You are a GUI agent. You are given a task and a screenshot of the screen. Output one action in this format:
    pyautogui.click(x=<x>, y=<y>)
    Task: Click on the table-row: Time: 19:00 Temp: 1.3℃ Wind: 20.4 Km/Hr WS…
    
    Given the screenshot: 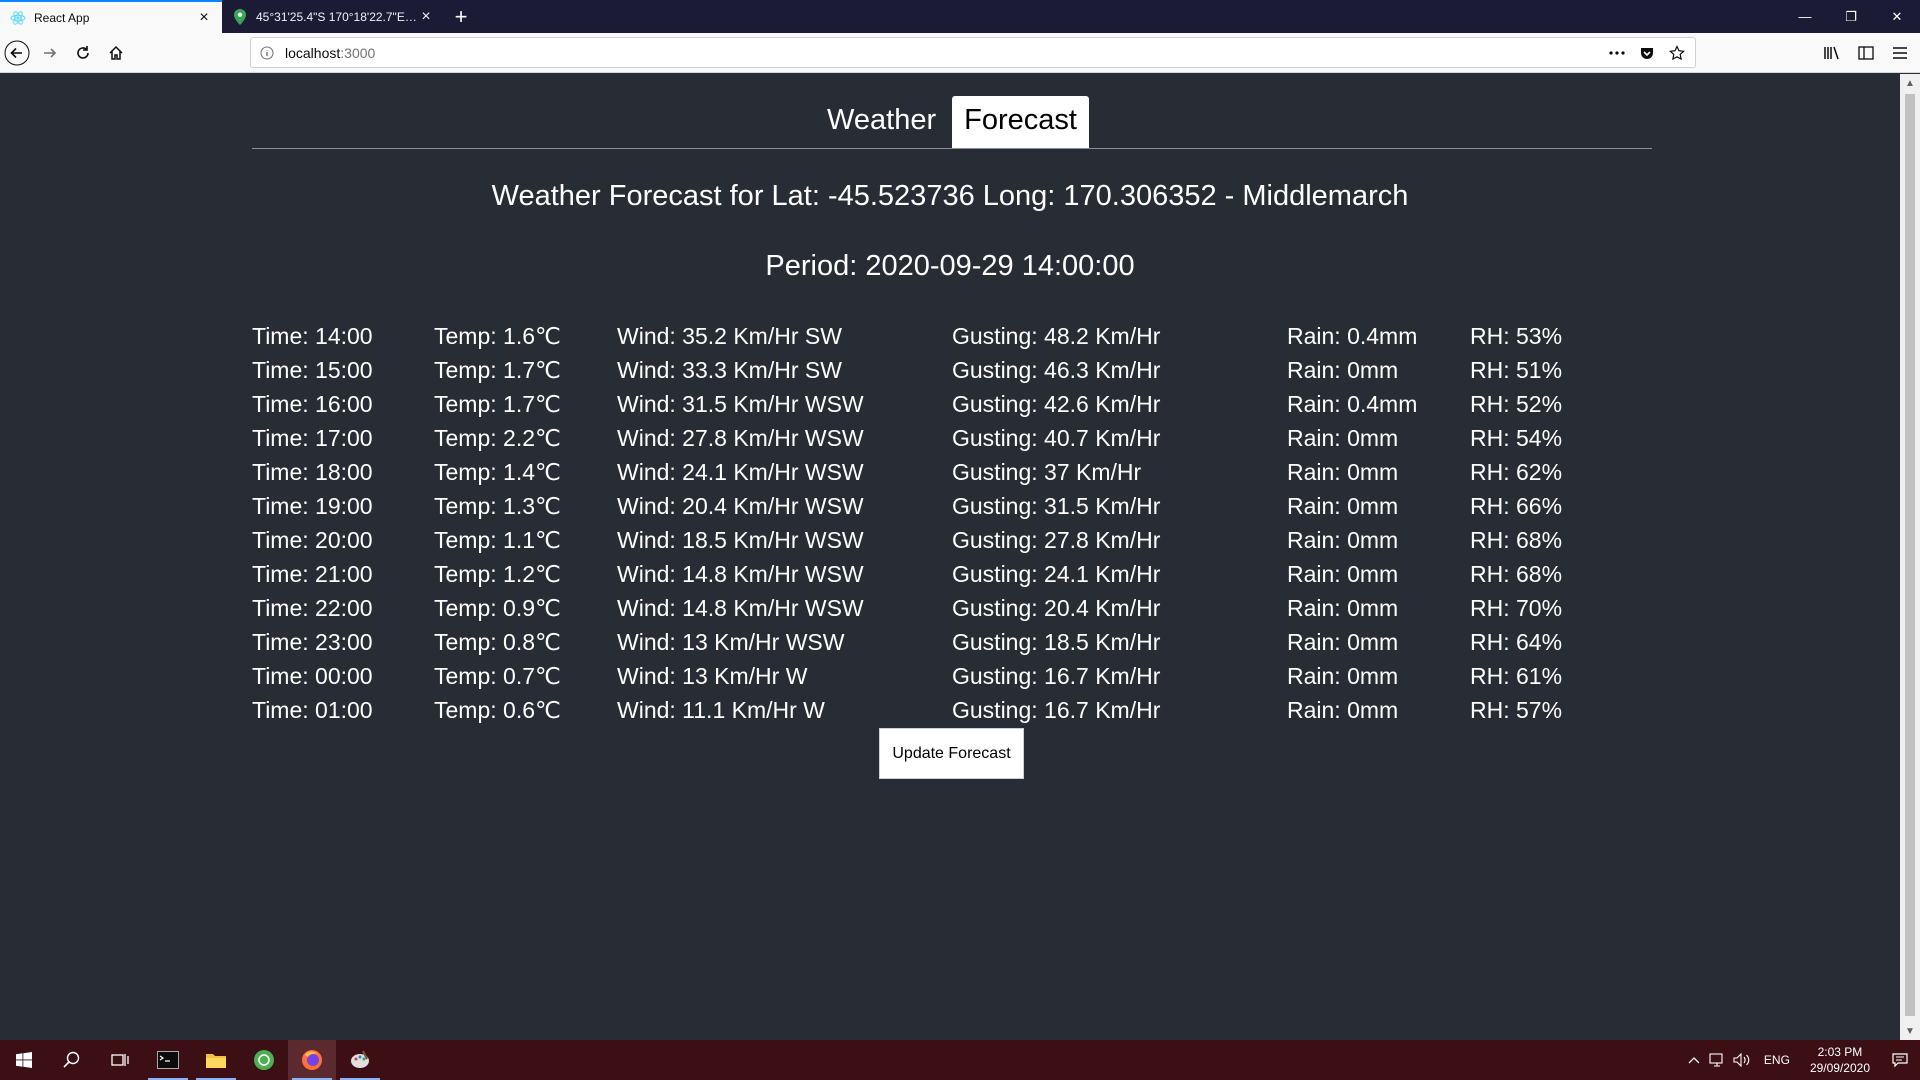 What is the action you would take?
    pyautogui.click(x=952, y=506)
    